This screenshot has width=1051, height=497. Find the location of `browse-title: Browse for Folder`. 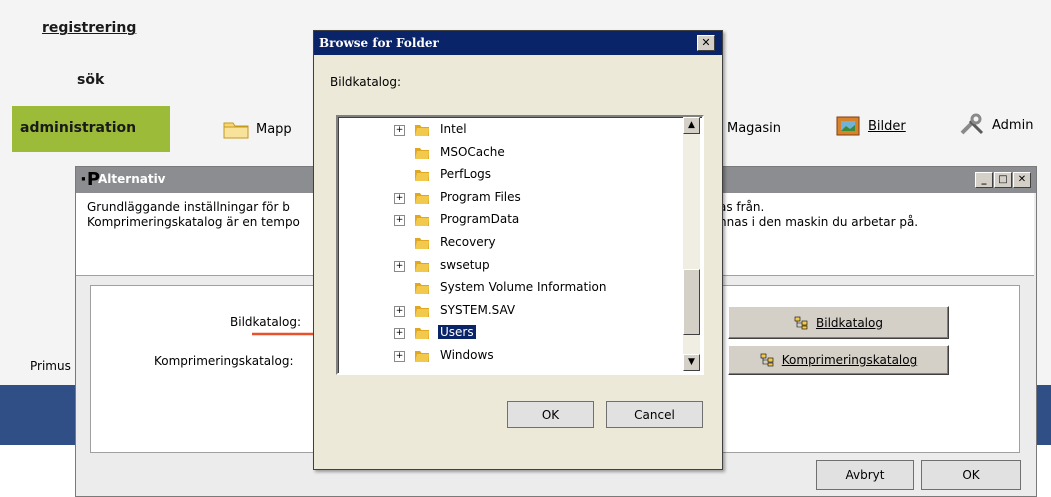

browse-title: Browse for Folder is located at coordinates (379, 43).